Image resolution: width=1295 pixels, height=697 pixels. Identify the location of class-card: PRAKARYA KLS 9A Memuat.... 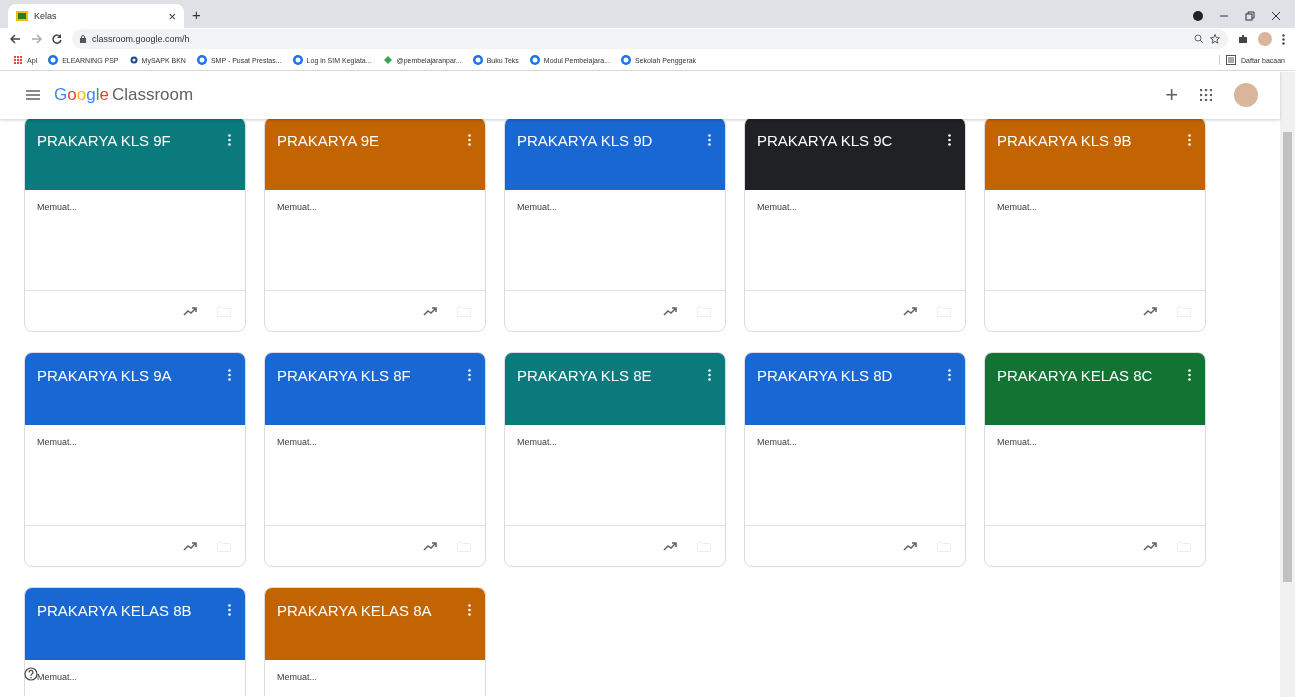
(135, 459).